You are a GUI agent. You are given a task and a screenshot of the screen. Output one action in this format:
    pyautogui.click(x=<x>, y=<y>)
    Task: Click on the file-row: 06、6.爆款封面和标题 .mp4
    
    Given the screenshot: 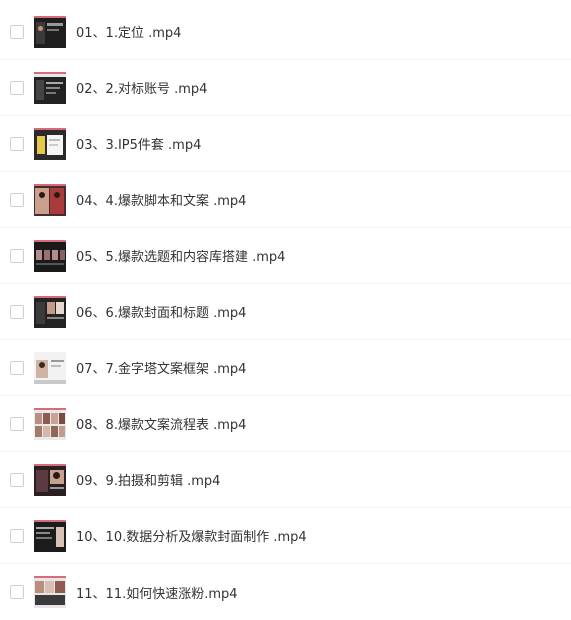 What is the action you would take?
    pyautogui.click(x=285, y=312)
    